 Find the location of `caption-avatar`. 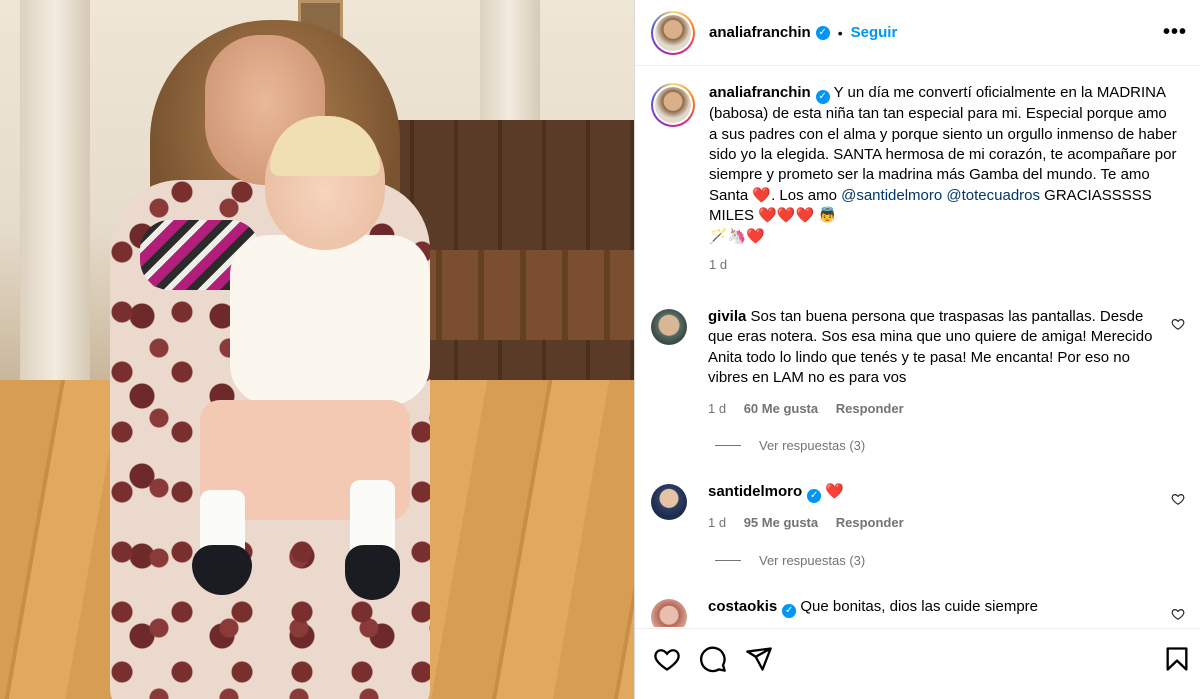

caption-avatar is located at coordinates (673, 105).